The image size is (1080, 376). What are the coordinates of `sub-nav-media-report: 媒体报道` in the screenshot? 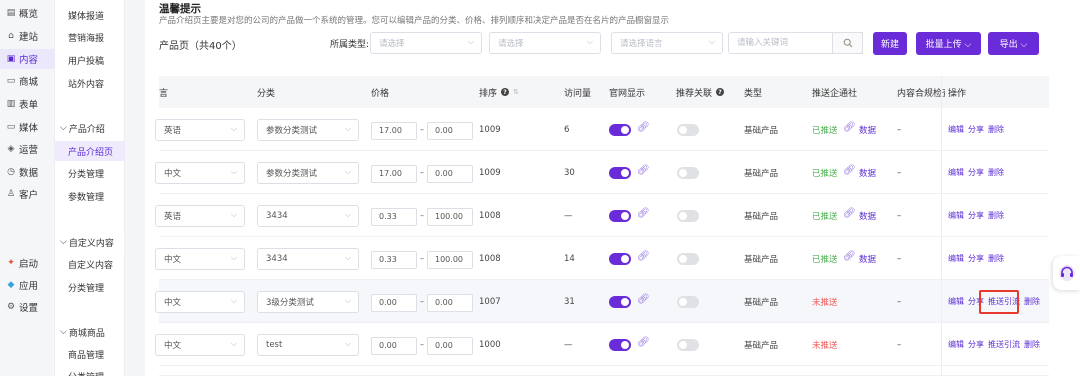 It's located at (90, 15).